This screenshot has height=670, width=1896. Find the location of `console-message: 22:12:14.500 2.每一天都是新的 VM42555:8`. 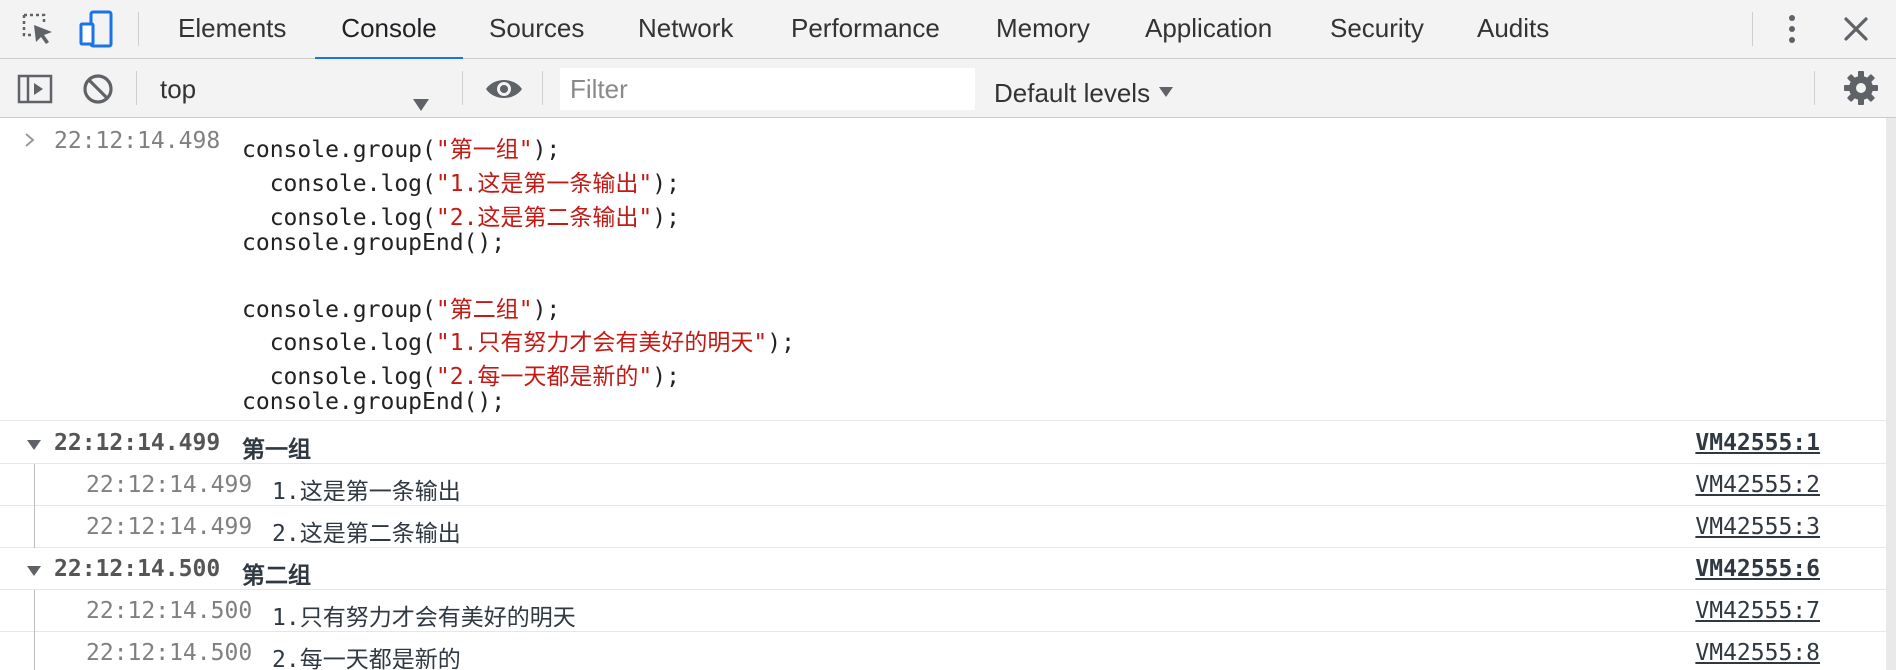

console-message: 22:12:14.500 2.每一天都是新的 VM42555:8 is located at coordinates (943, 651).